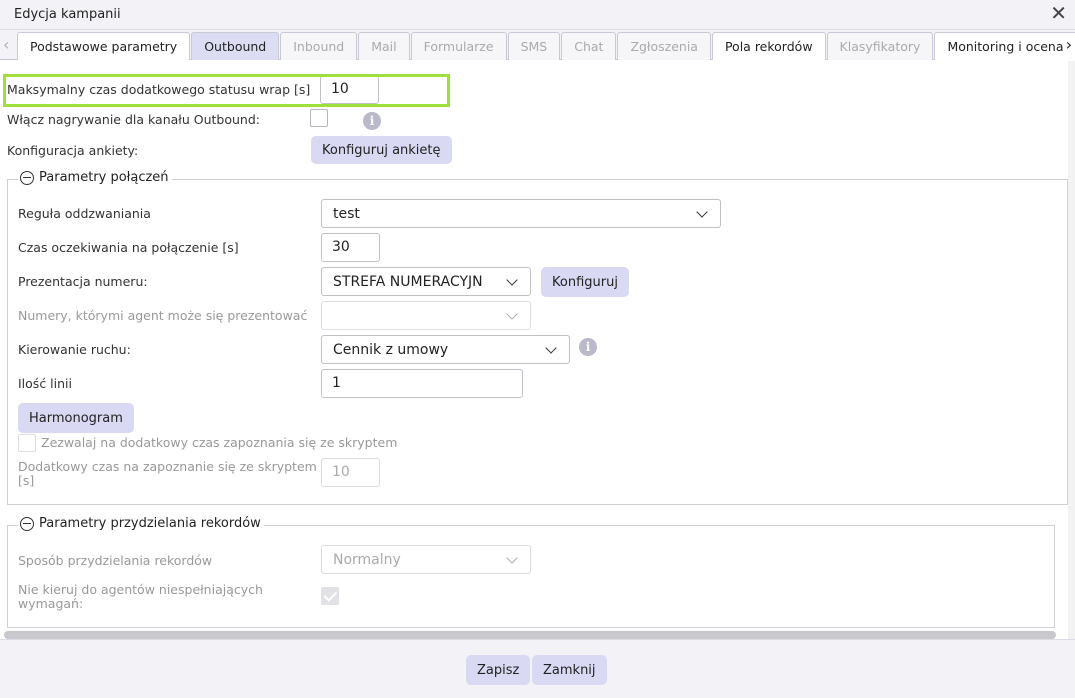 This screenshot has width=1075, height=698. I want to click on dialog-titlebar: Edycja kampanii ✕, so click(537, 15).